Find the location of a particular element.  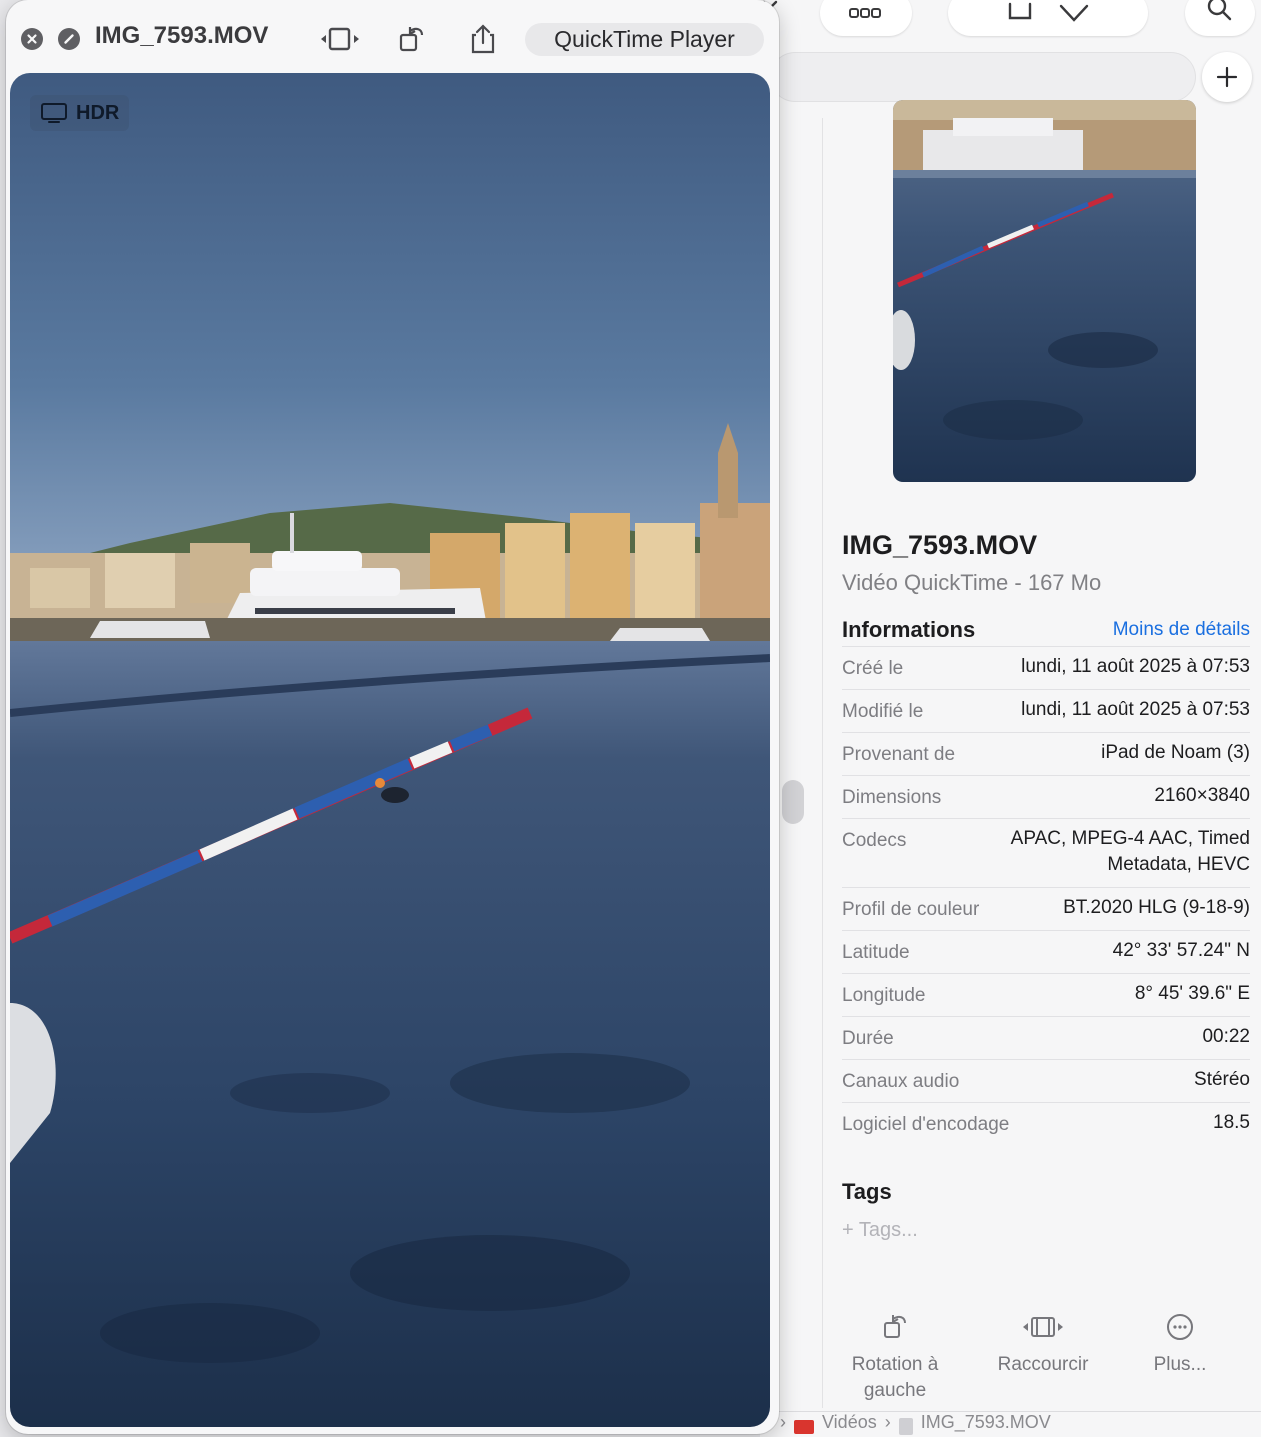

view-mode-button is located at coordinates (866, 18).